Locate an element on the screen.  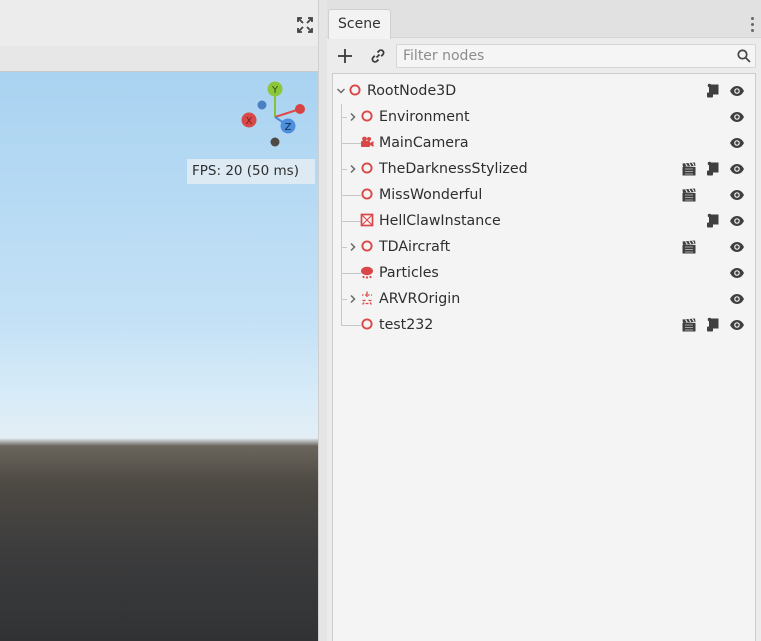
tree-node-label: TDAircraft is located at coordinates (415, 247).